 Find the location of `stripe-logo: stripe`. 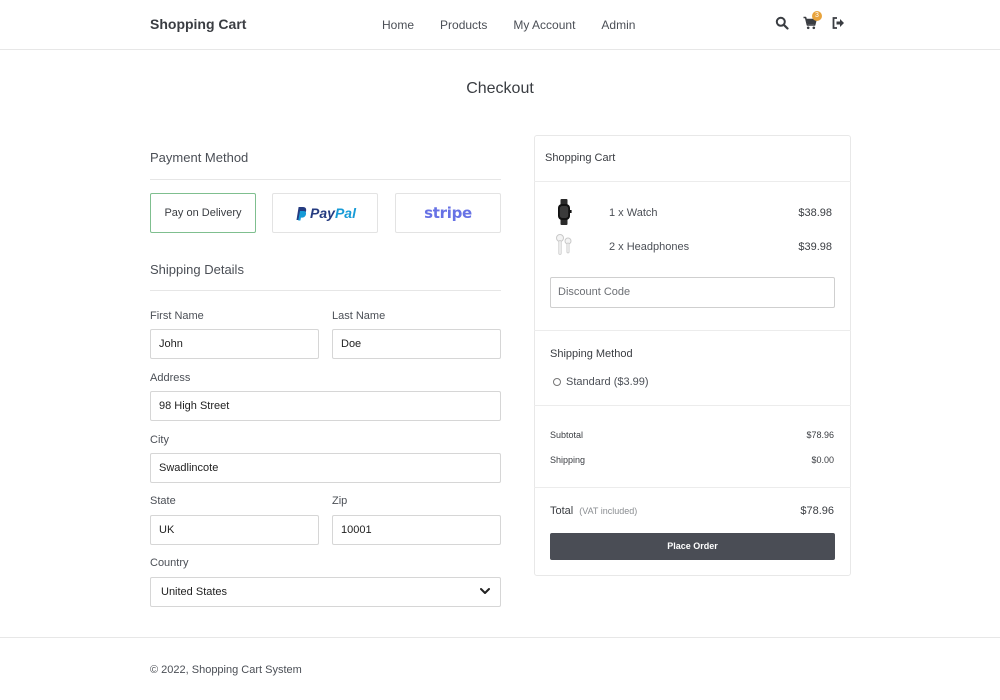

stripe-logo: stripe is located at coordinates (448, 213).